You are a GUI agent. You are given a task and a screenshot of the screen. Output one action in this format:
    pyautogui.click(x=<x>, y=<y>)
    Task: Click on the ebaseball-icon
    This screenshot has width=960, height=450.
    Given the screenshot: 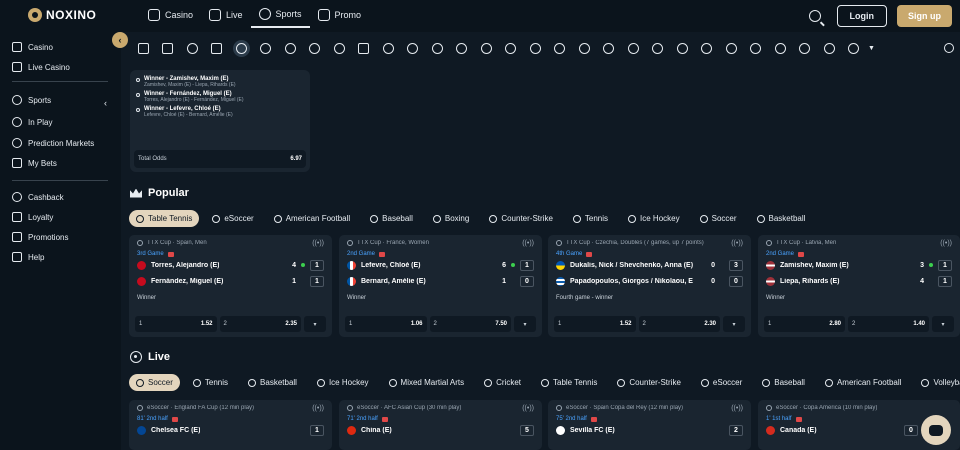 What is the action you would take?
    pyautogui.click(x=462, y=48)
    